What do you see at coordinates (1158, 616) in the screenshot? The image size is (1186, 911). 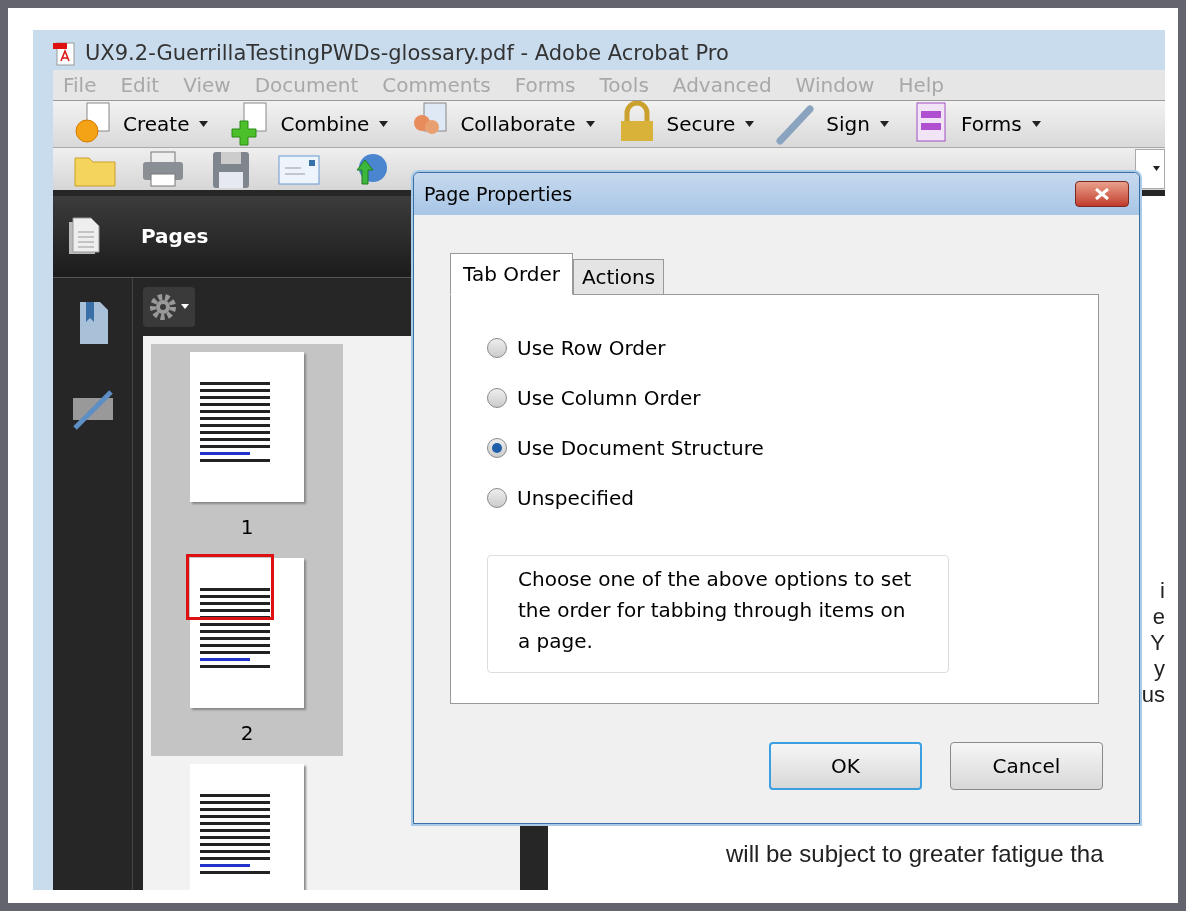 I see `document-text: e` at bounding box center [1158, 616].